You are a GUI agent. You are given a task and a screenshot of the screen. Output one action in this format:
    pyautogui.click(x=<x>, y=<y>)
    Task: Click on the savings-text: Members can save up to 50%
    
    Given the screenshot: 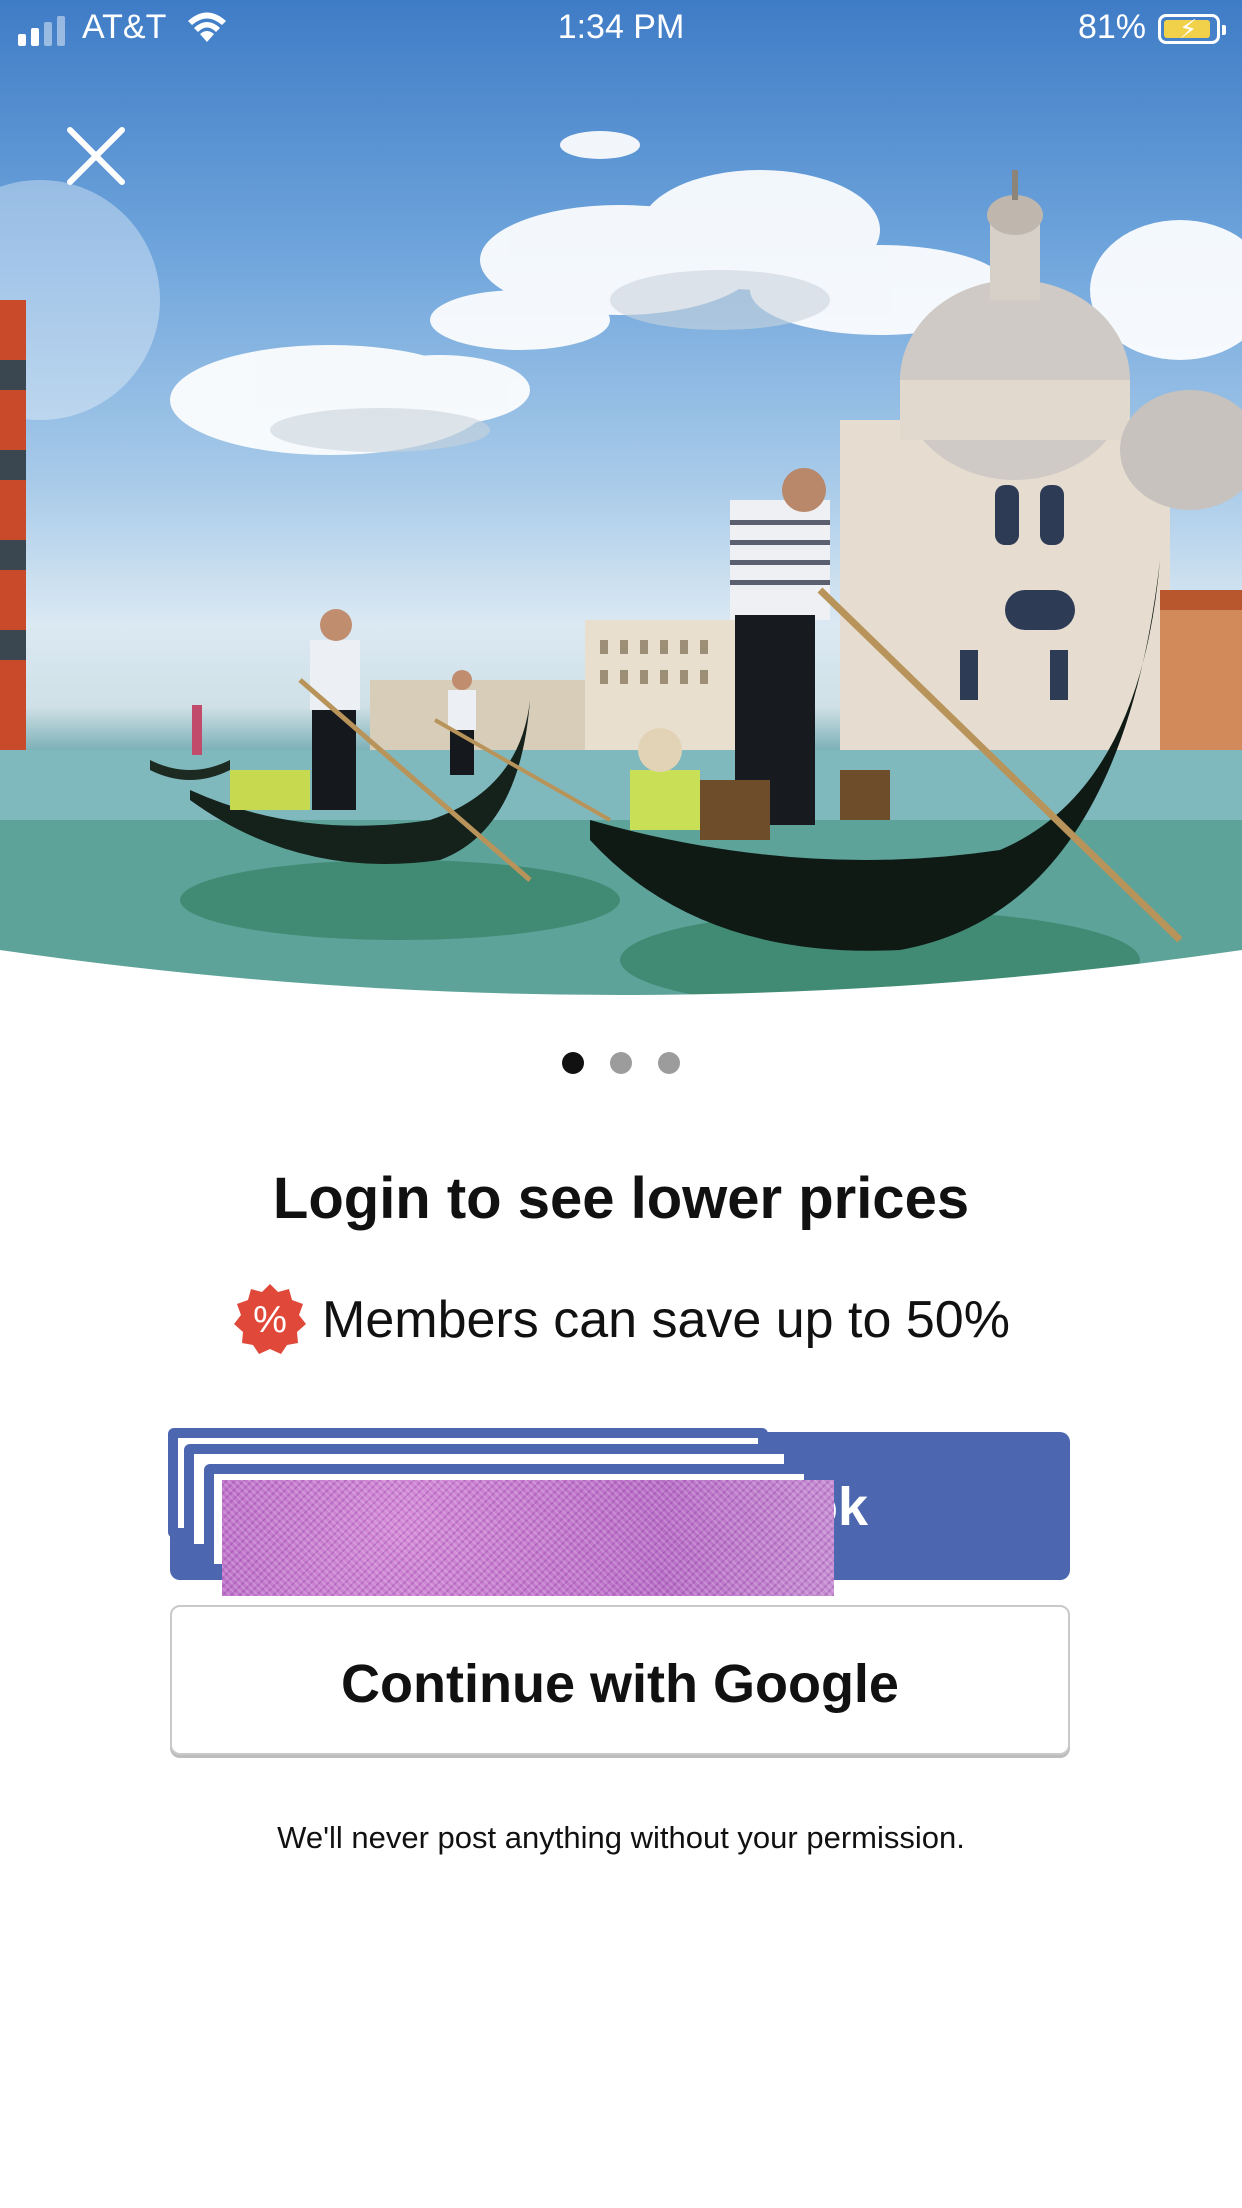 What is the action you would take?
    pyautogui.click(x=666, y=1320)
    